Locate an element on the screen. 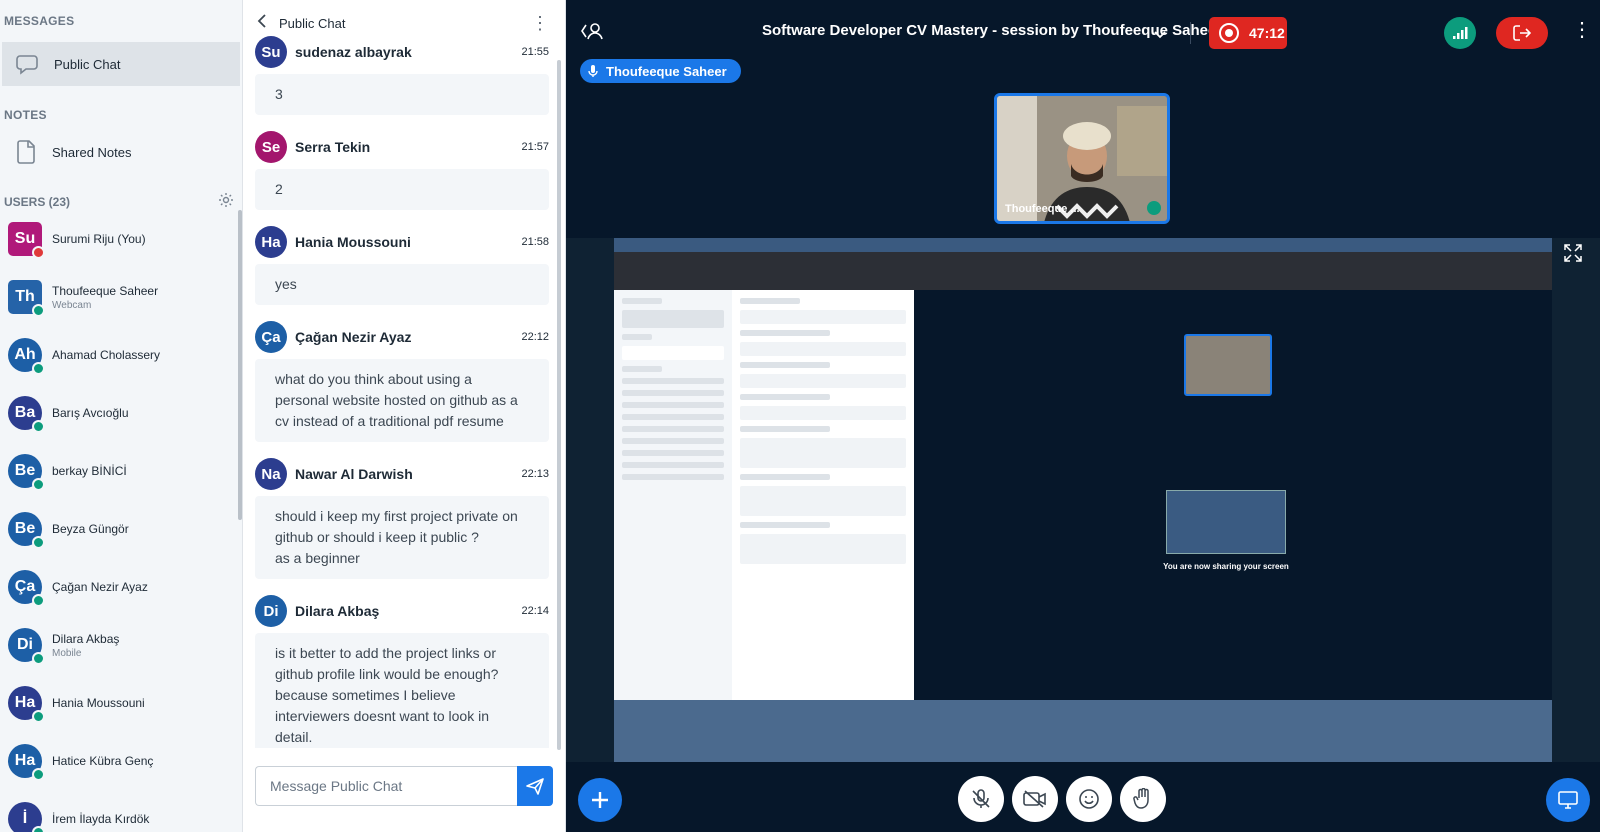 This screenshot has width=1600, height=832. user-list-item: Ba Barış Avcıoğlu is located at coordinates (119, 413).